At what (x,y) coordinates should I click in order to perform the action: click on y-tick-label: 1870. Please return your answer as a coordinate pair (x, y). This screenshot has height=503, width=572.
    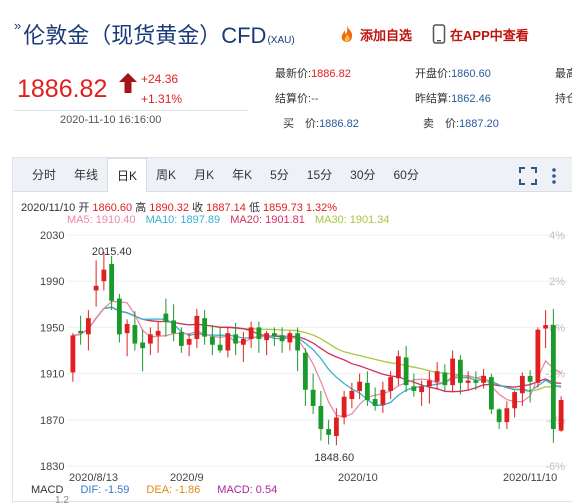
    Looking at the image, I should click on (52, 421).